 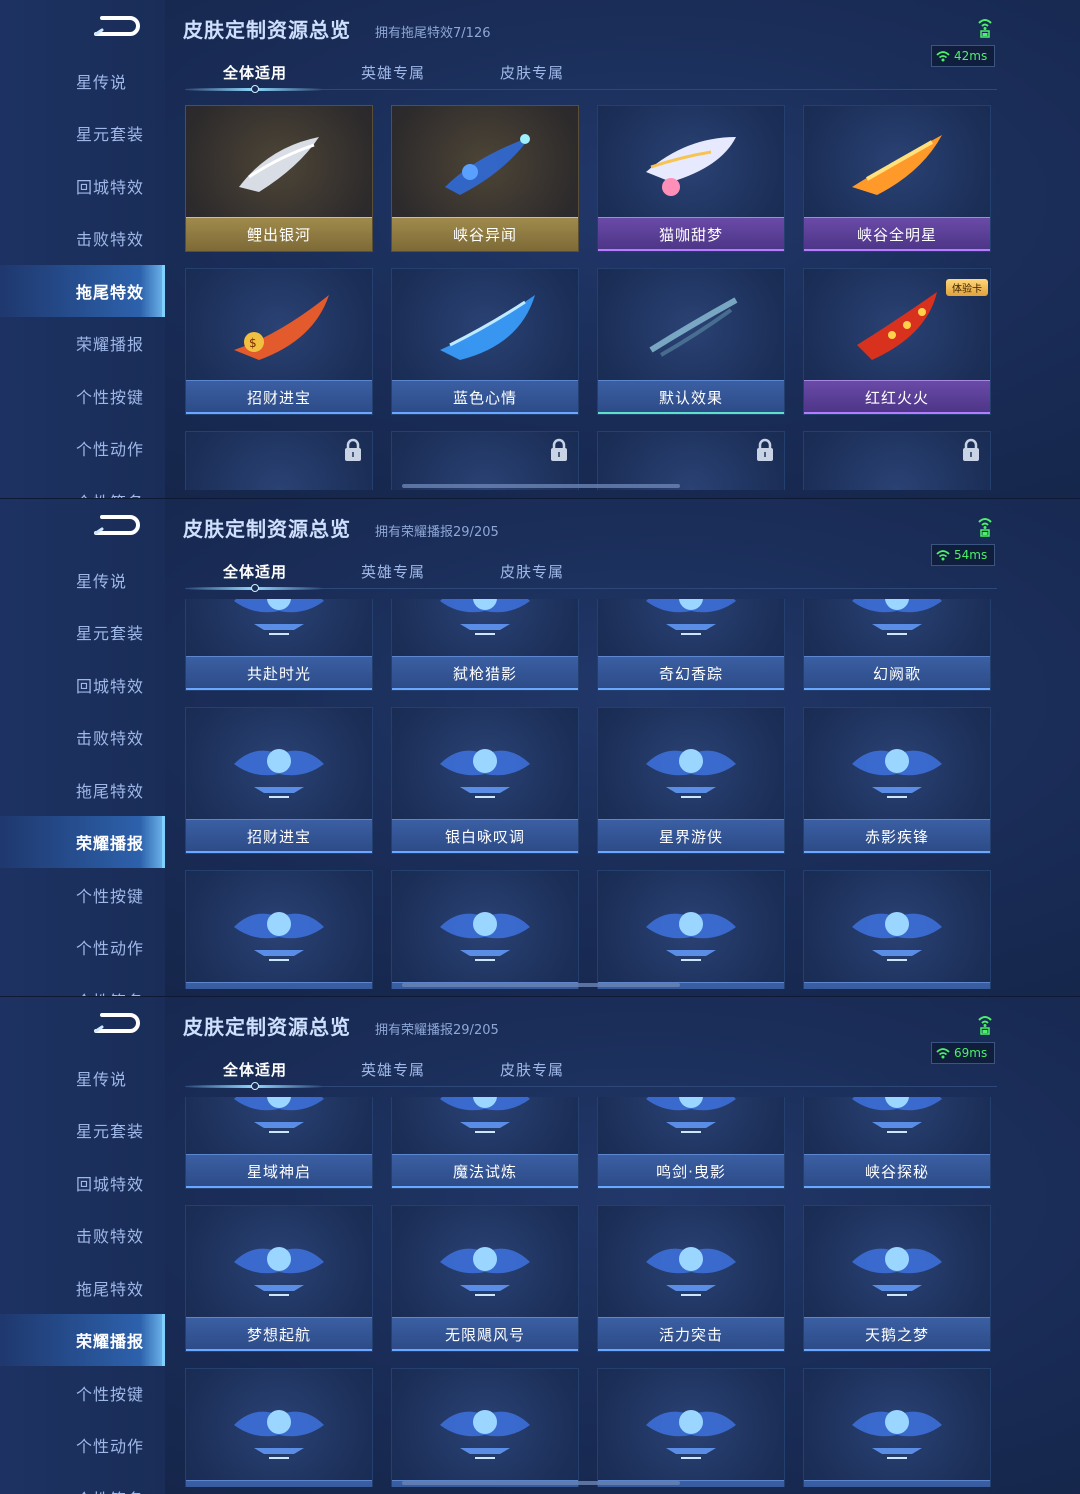 What do you see at coordinates (485, 1143) in the screenshot?
I see `item-card: 魔法试炼` at bounding box center [485, 1143].